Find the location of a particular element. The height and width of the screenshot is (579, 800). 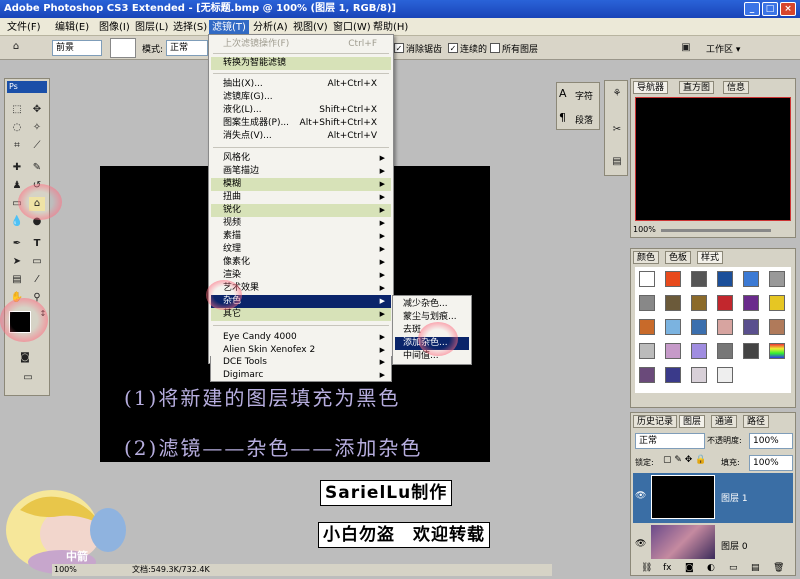

document-info: 文档:549.3K/732.4K is located at coordinates (171, 570).